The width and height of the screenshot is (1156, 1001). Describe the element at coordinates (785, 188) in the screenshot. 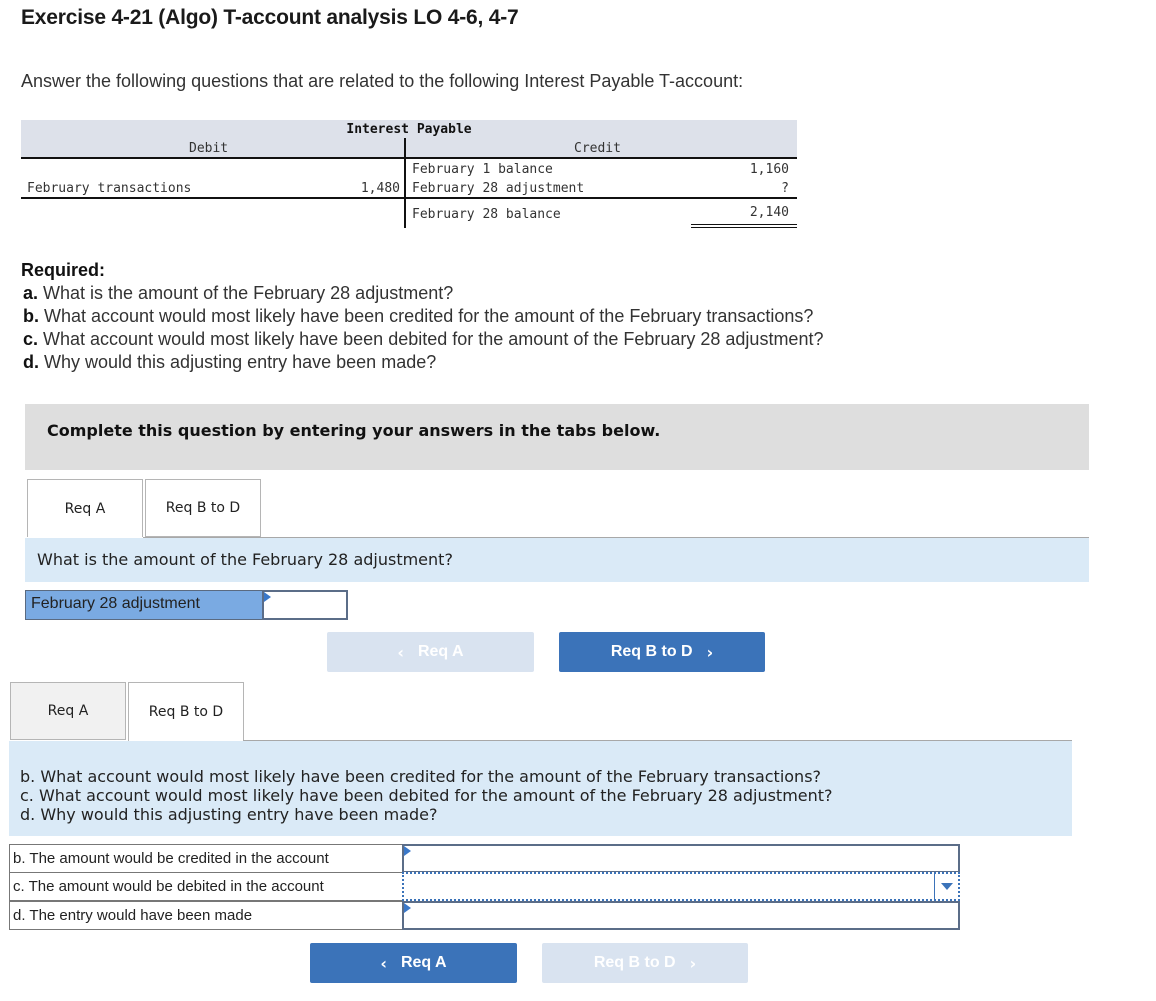

I see `credit-row-amount: ?` at that location.